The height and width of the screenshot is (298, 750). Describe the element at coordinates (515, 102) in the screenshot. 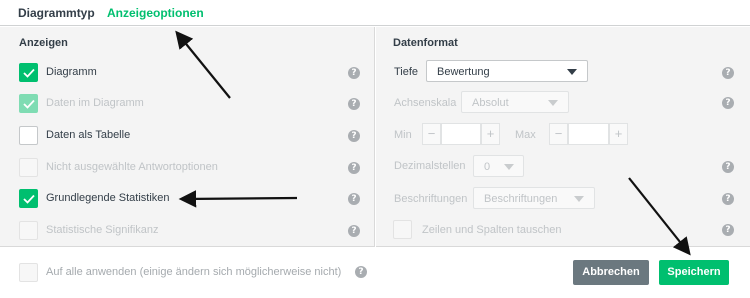

I see `axis-scale-select: Absolut` at that location.